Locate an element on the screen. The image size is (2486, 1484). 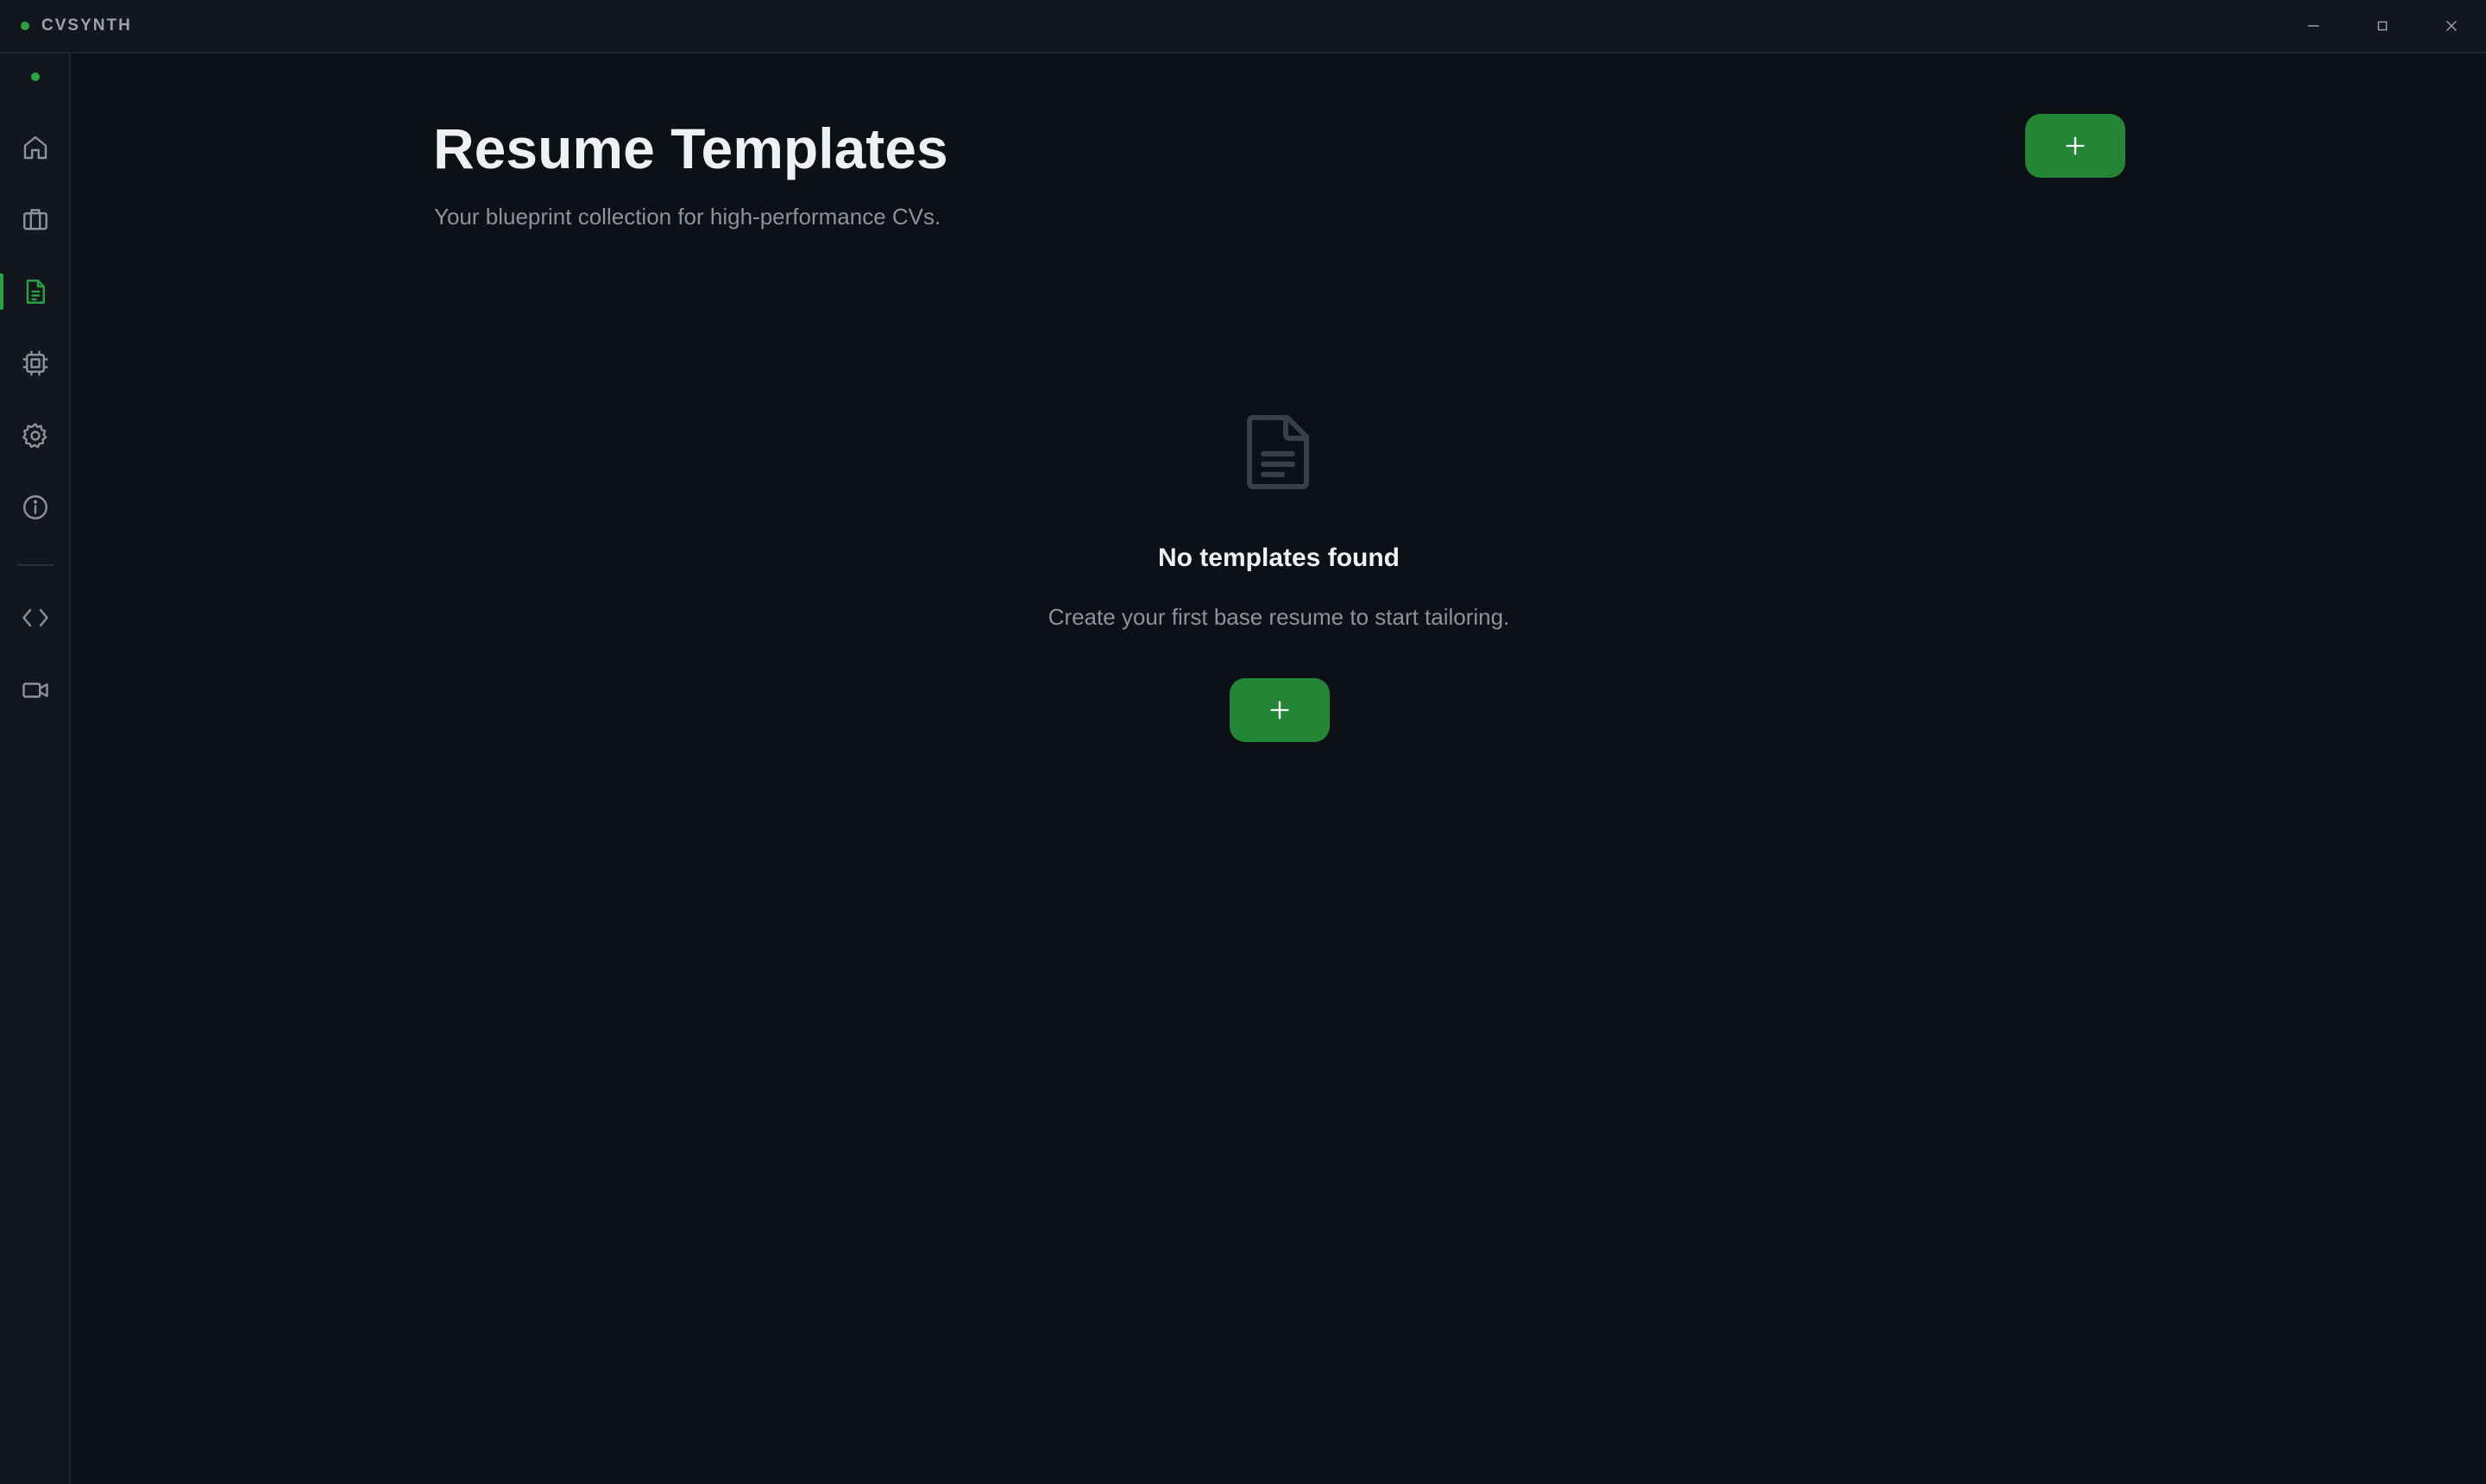
video-icon is located at coordinates (35, 690).